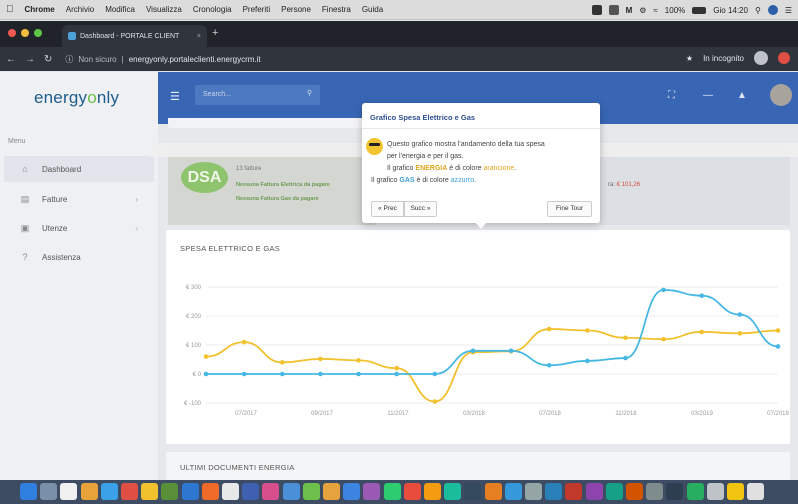  What do you see at coordinates (40, 9) in the screenshot?
I see `menu-app-chrome: Chrome` at bounding box center [40, 9].